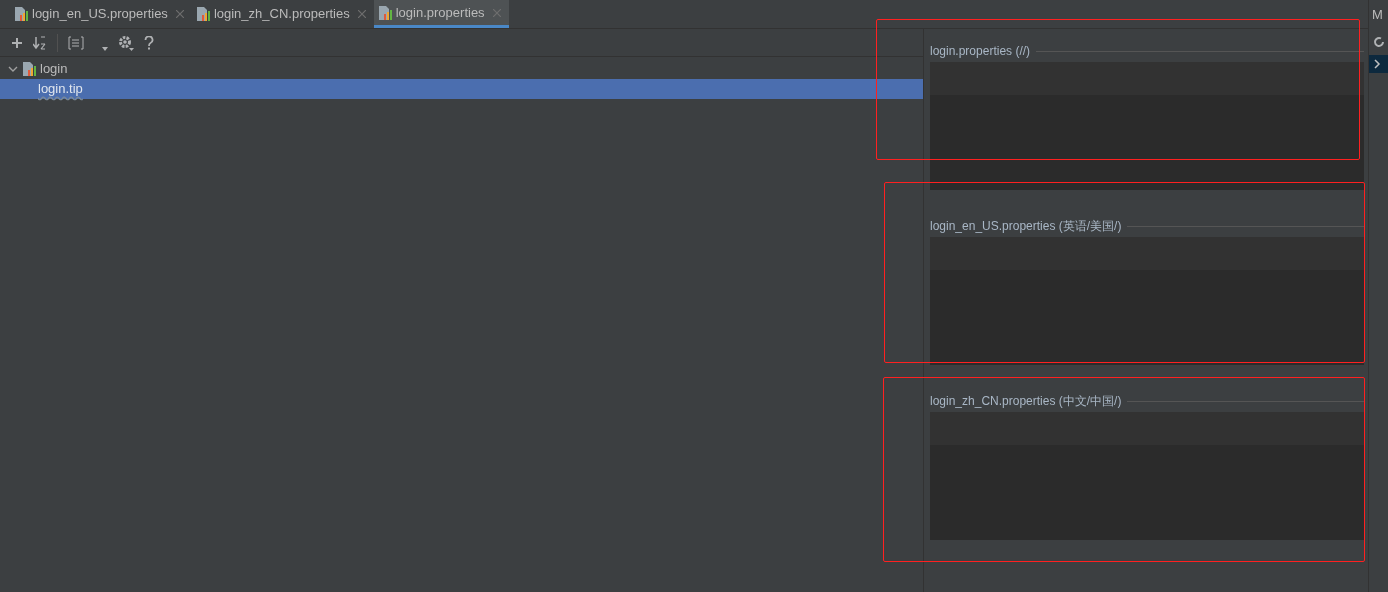 This screenshot has height=592, width=1388. What do you see at coordinates (105, 48) in the screenshot?
I see `dropdown-icon` at bounding box center [105, 48].